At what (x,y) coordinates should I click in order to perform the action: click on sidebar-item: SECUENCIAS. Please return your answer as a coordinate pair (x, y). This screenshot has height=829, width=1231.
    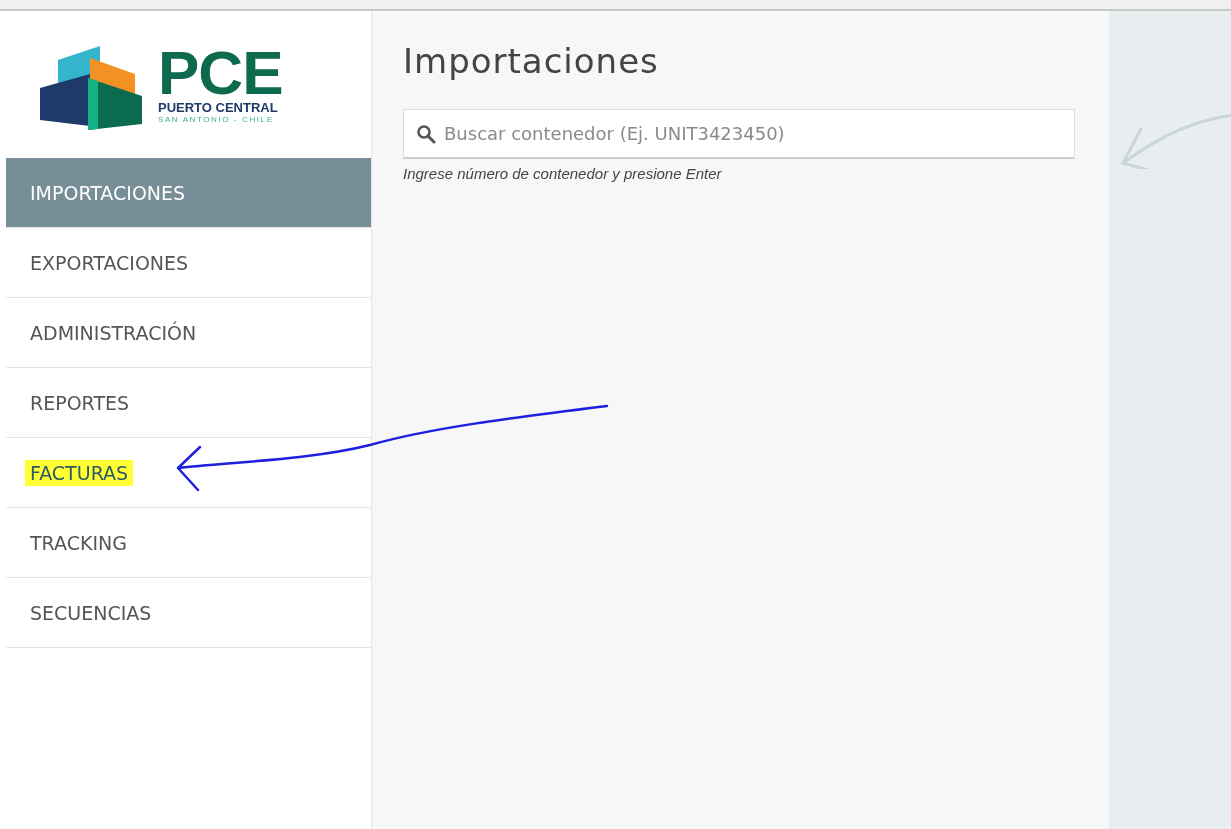
    Looking at the image, I should click on (188, 613).